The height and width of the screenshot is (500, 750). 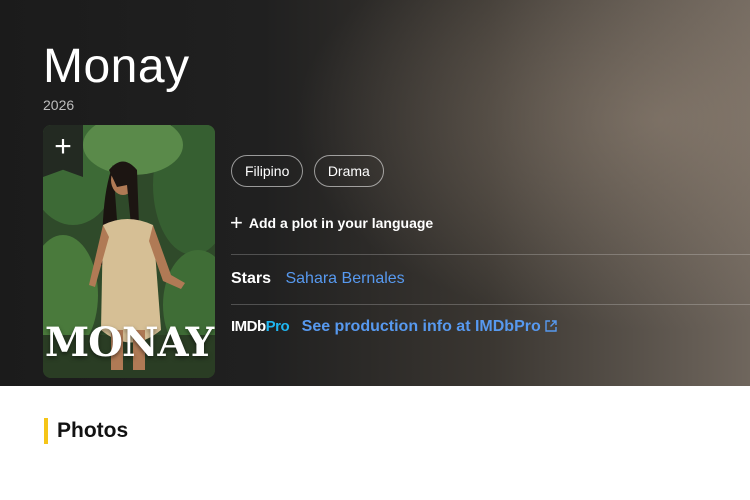 What do you see at coordinates (129, 342) in the screenshot?
I see `poster-title-logo: MONAY` at bounding box center [129, 342].